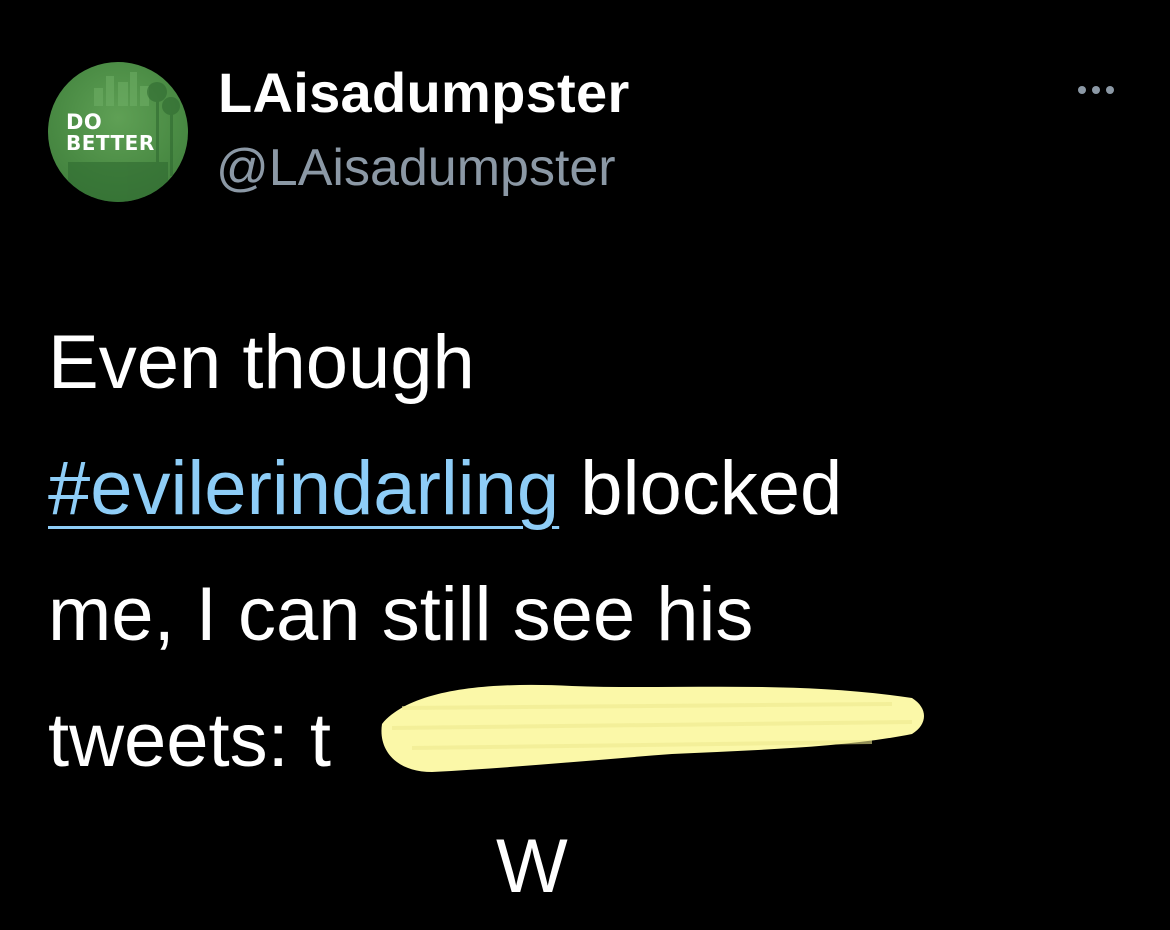 This screenshot has width=1170, height=930. Describe the element at coordinates (84, 122) in the screenshot. I see `avatar-line-1: DO` at that location.